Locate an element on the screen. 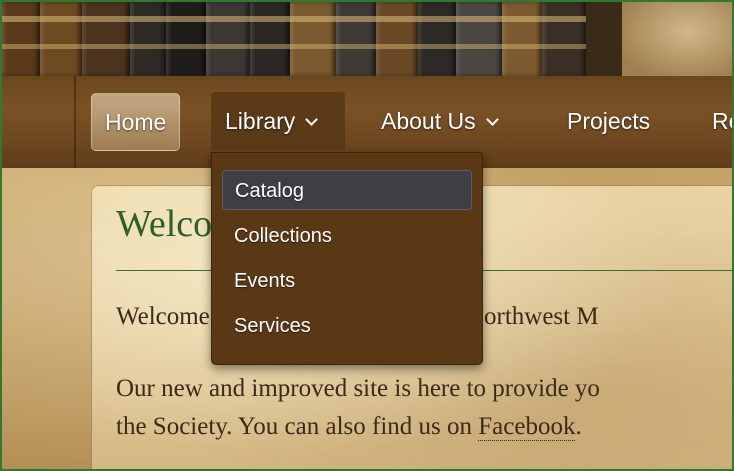  nav-library: Library is located at coordinates (278, 121).